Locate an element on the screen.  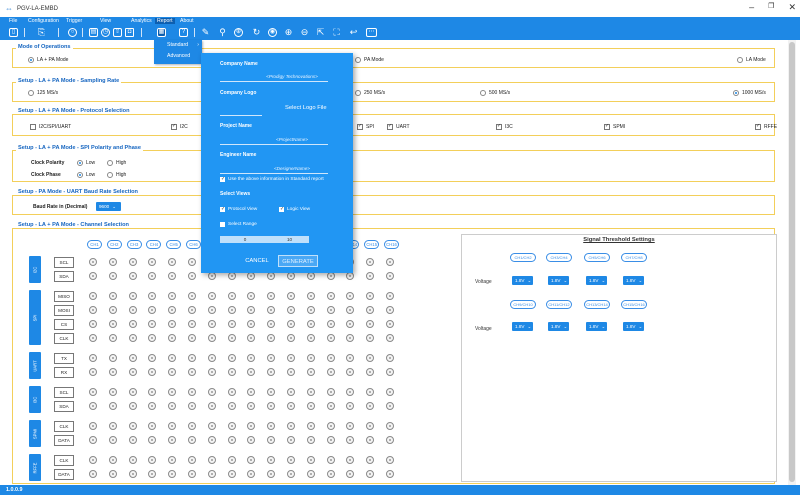
channel-radio-i3c-sda-ch11 is located at coordinates (291, 406).